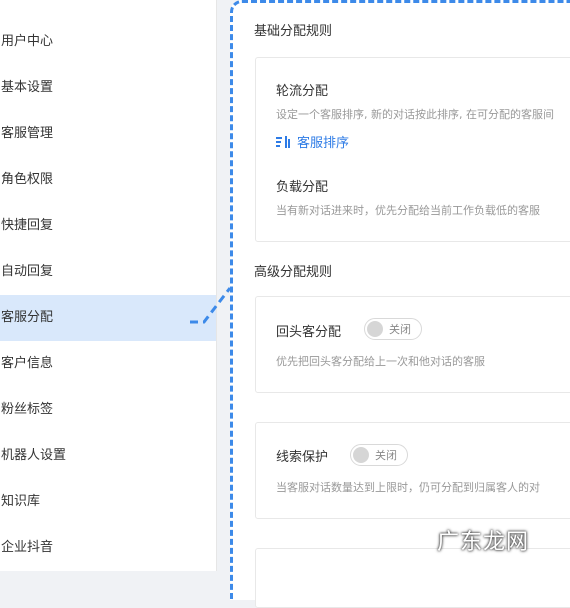  Describe the element at coordinates (108, 318) in the screenshot. I see `sidebar-item-agent-assignment: 客服分配` at that location.